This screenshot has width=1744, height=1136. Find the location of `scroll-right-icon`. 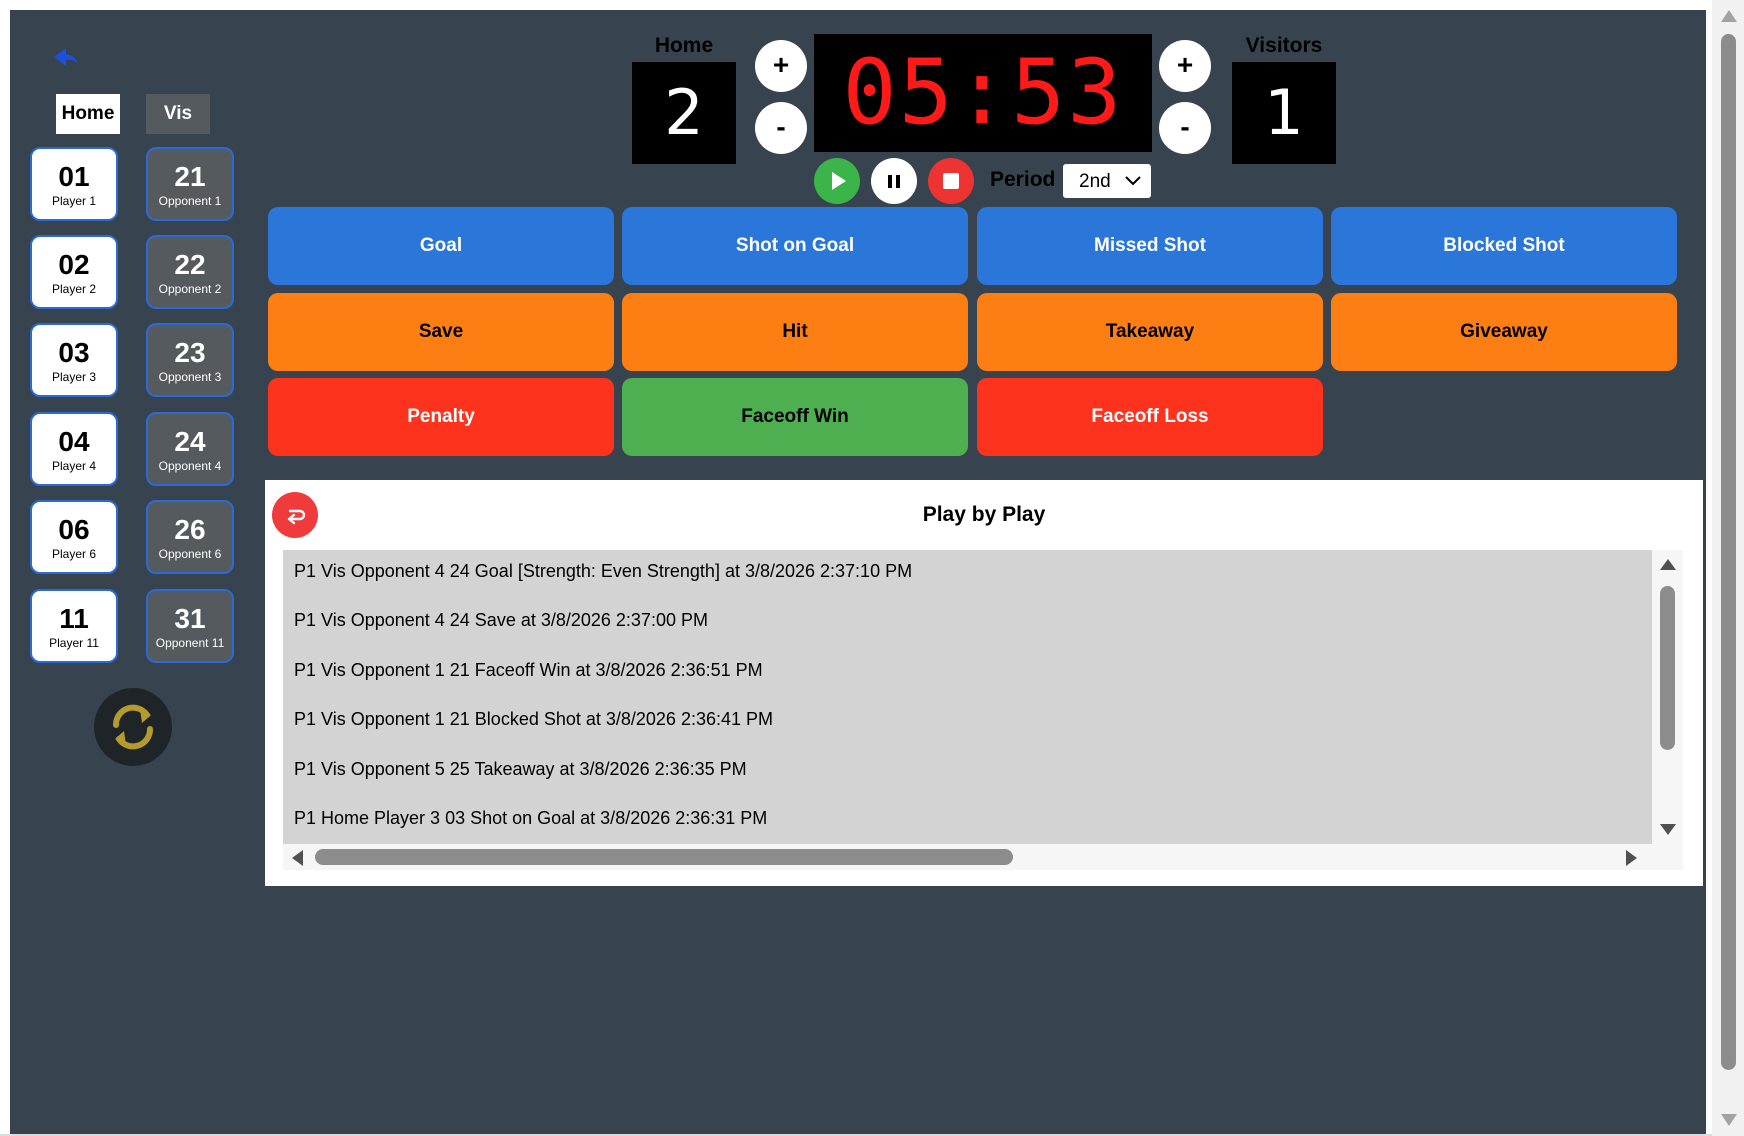

scroll-right-icon is located at coordinates (1631, 858).